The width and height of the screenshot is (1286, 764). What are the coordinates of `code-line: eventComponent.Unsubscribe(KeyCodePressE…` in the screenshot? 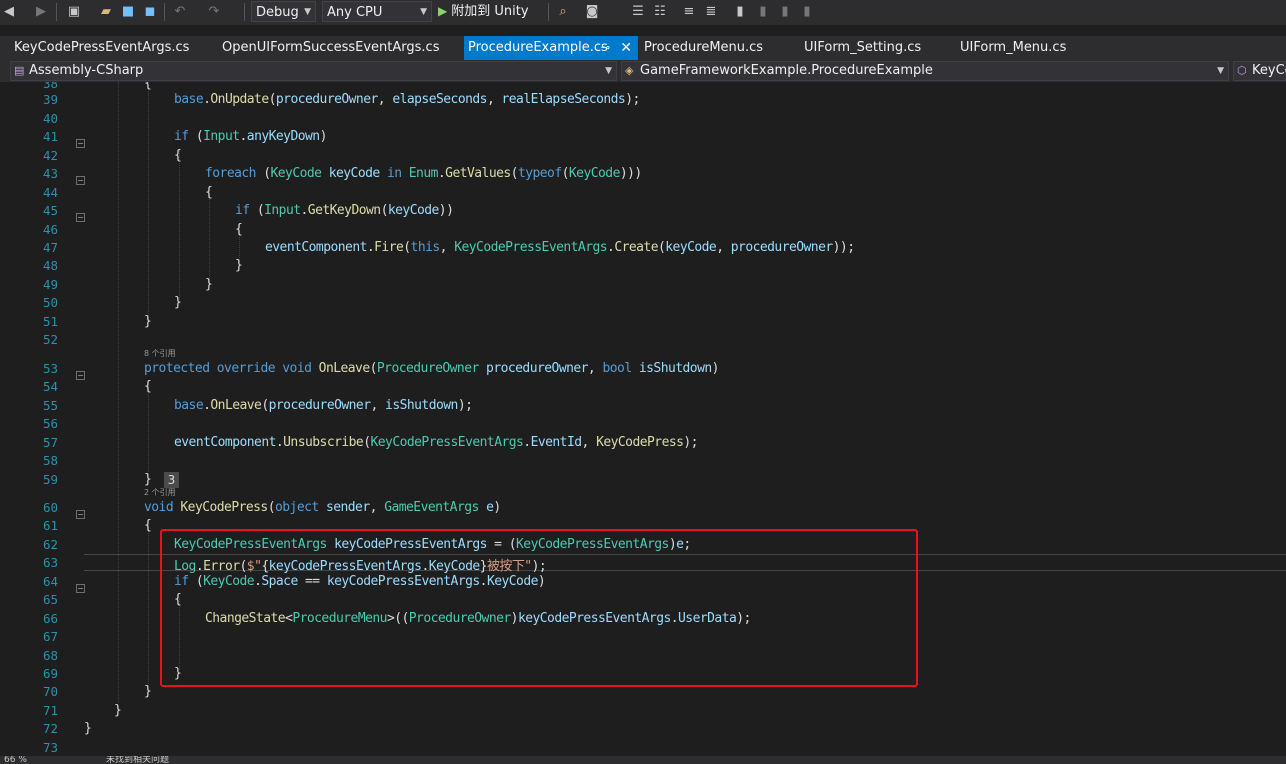 It's located at (436, 442).